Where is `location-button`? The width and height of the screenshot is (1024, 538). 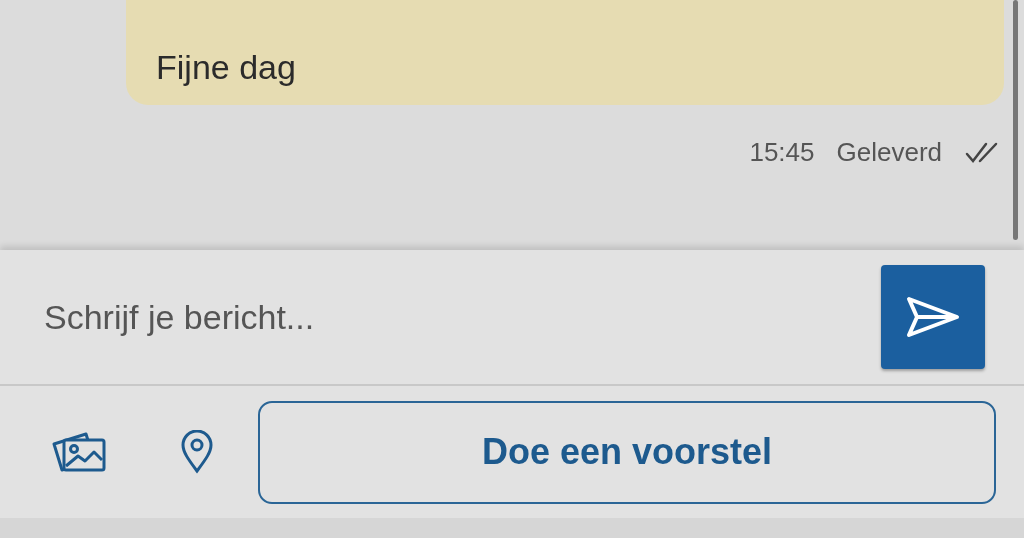 location-button is located at coordinates (197, 452).